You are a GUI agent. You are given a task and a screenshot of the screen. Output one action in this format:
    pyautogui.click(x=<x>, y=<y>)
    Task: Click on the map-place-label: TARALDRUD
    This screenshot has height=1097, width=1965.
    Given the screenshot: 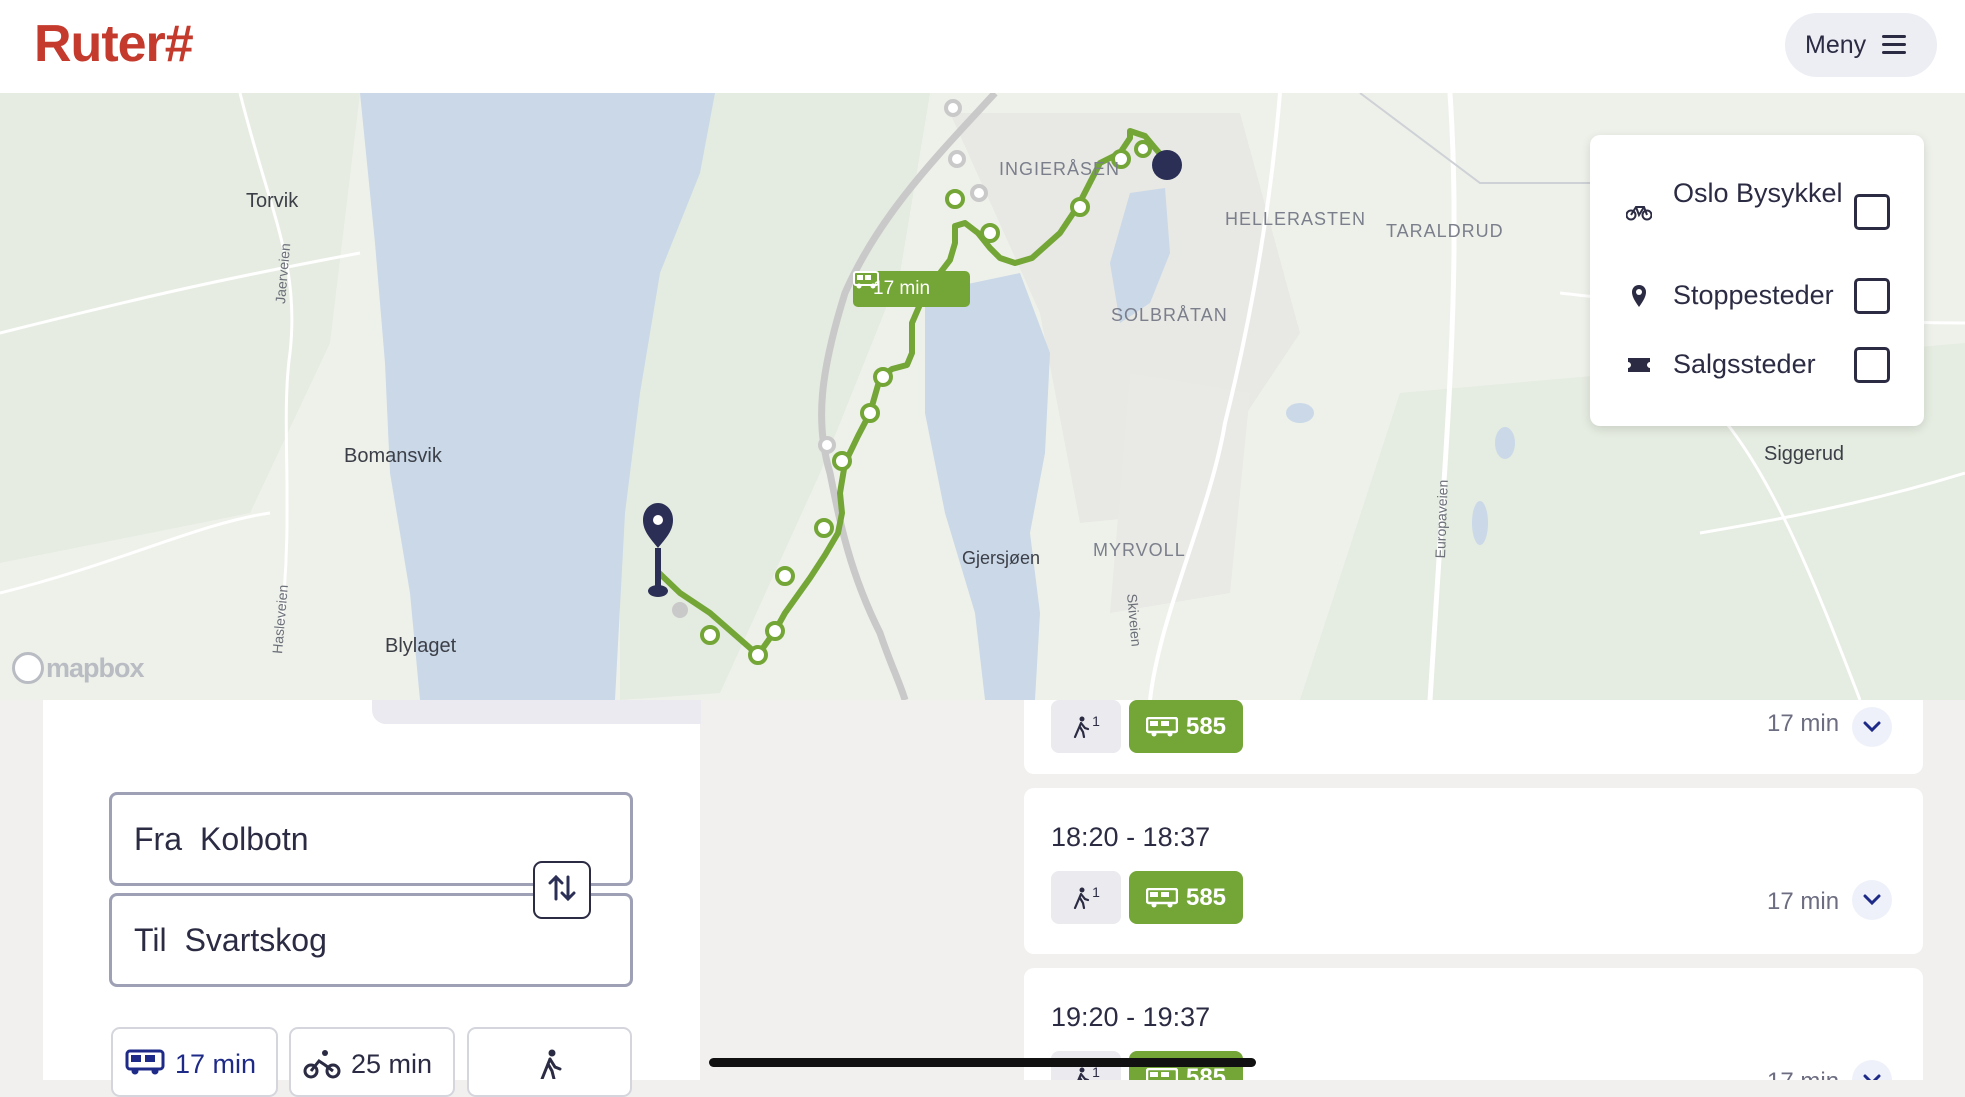 What is the action you would take?
    pyautogui.click(x=1445, y=231)
    